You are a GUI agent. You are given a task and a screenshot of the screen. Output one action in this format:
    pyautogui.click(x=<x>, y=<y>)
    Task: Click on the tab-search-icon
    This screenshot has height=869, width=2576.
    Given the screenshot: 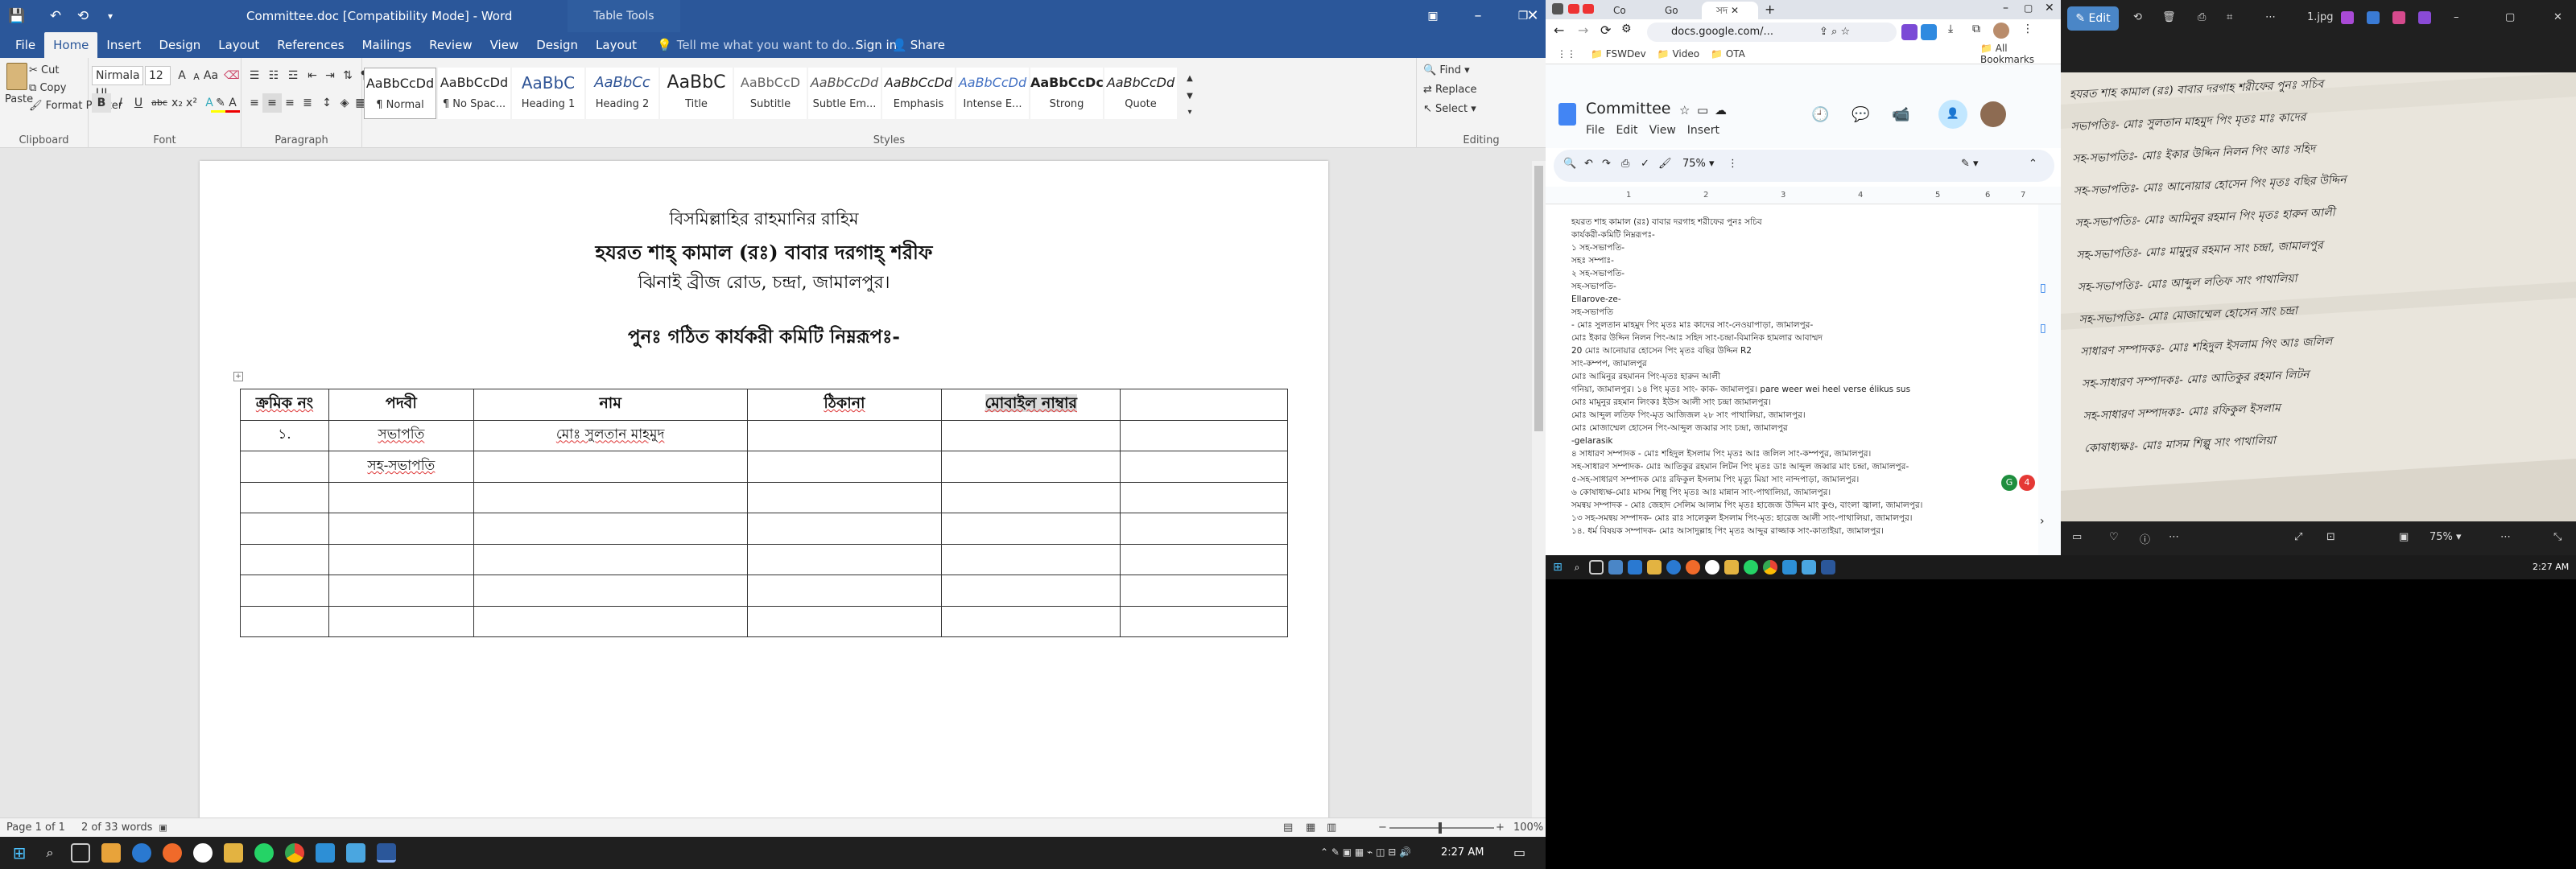 What is the action you would take?
    pyautogui.click(x=1557, y=8)
    